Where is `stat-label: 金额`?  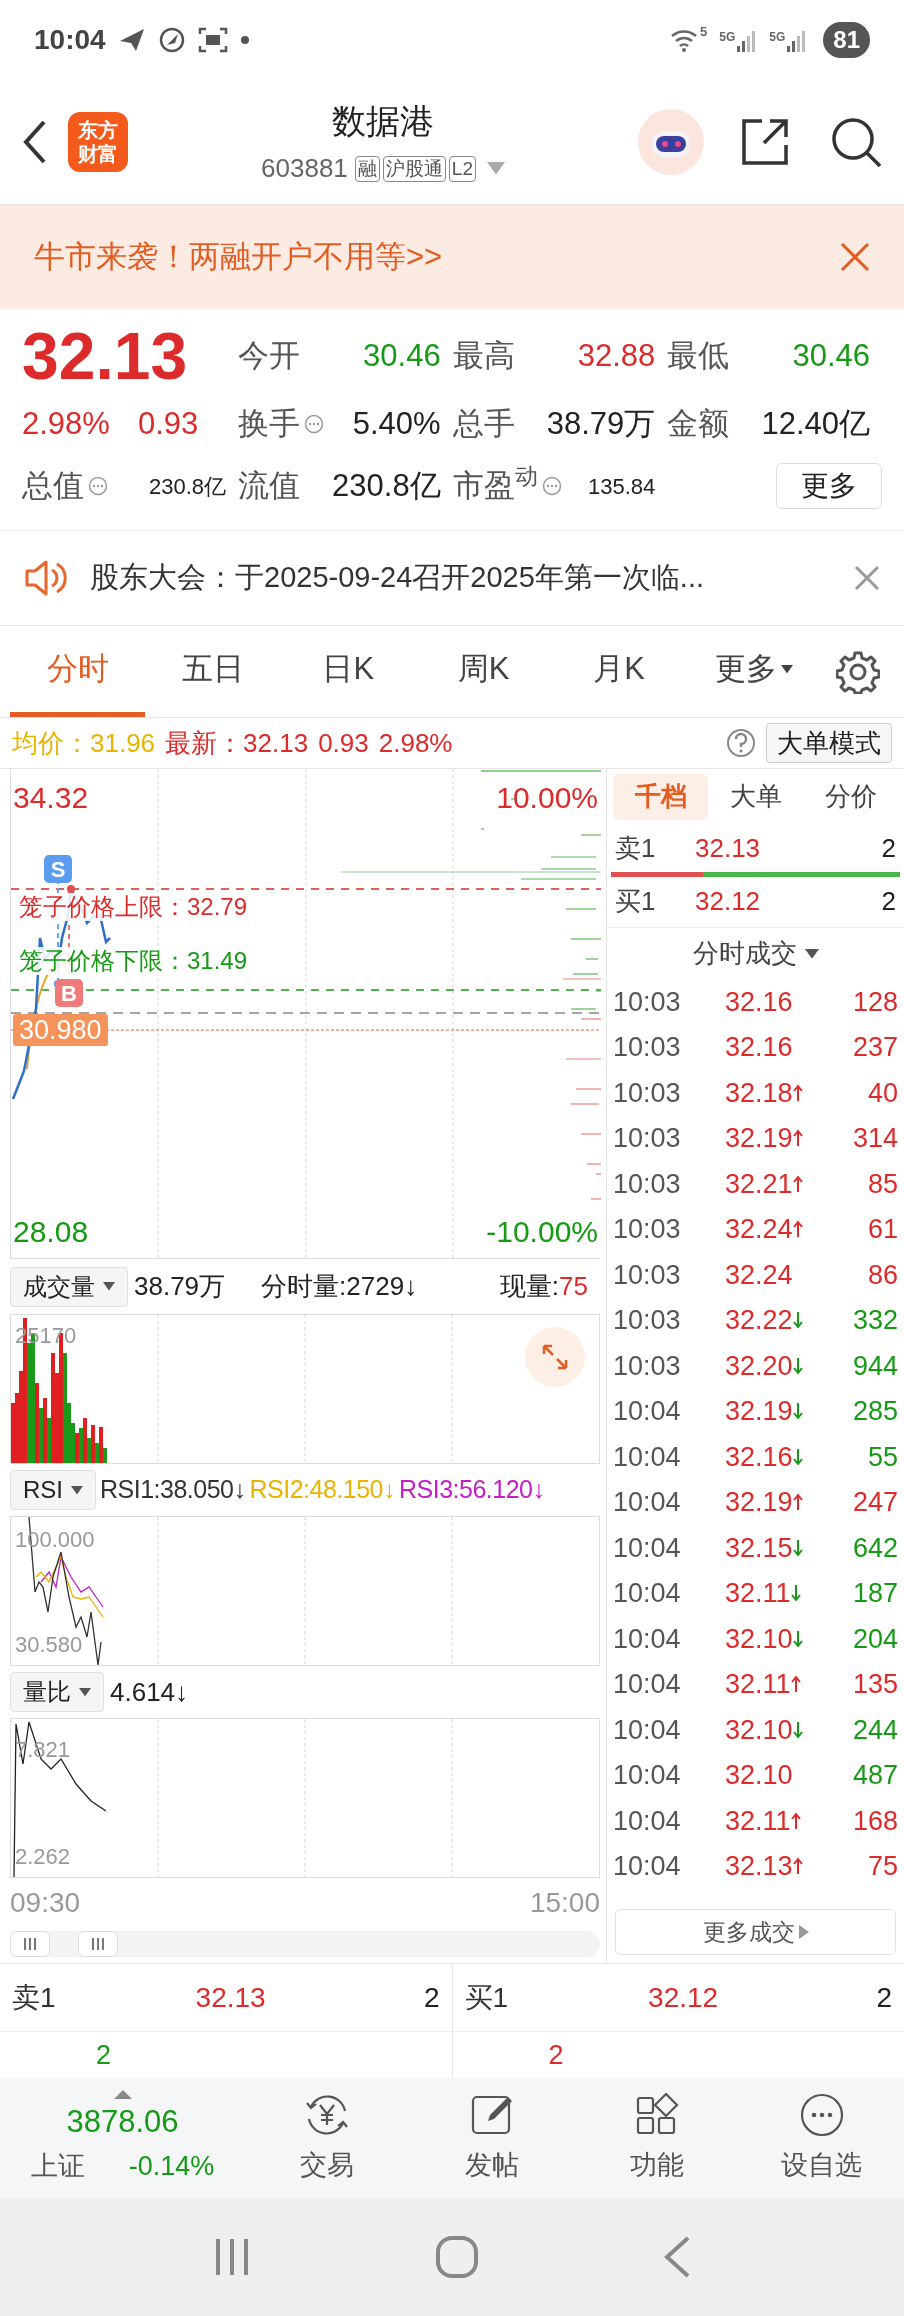 stat-label: 金额 is located at coordinates (698, 423).